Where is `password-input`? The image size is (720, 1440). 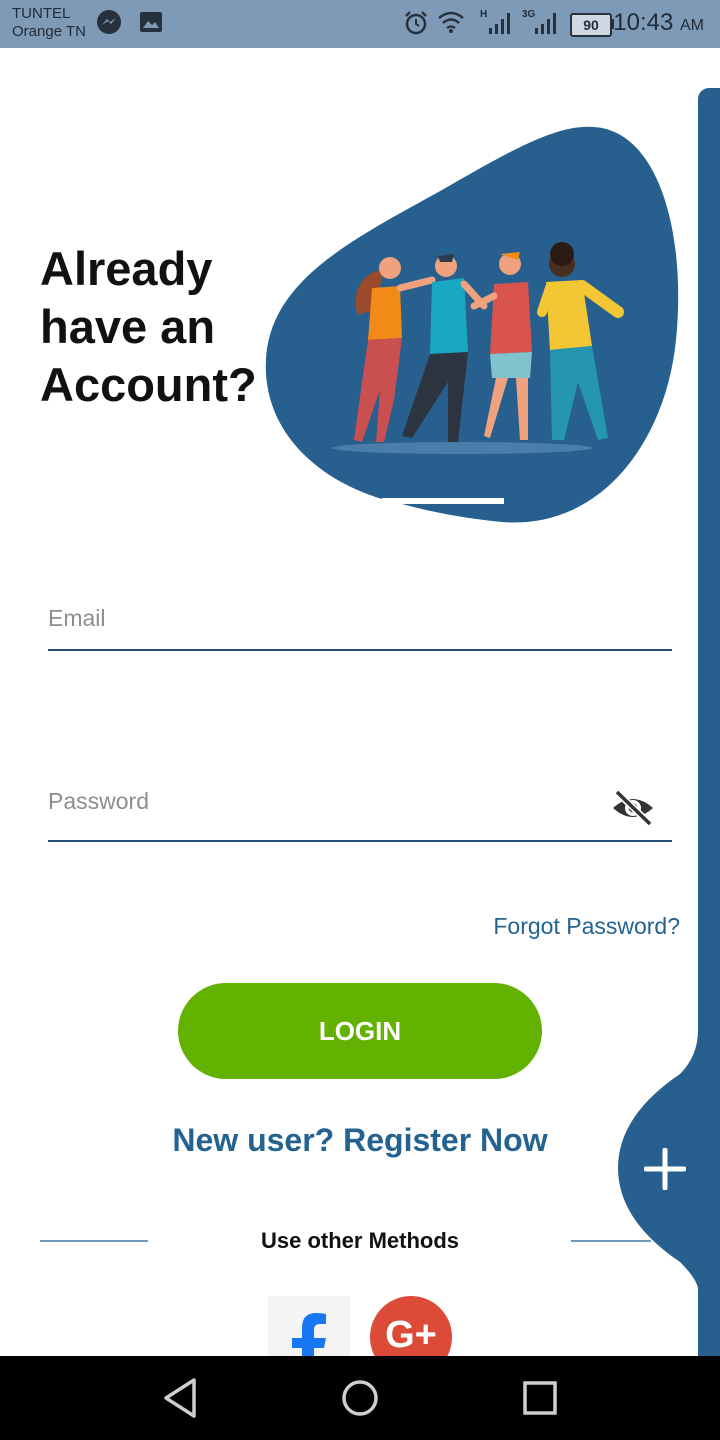 password-input is located at coordinates (318, 801).